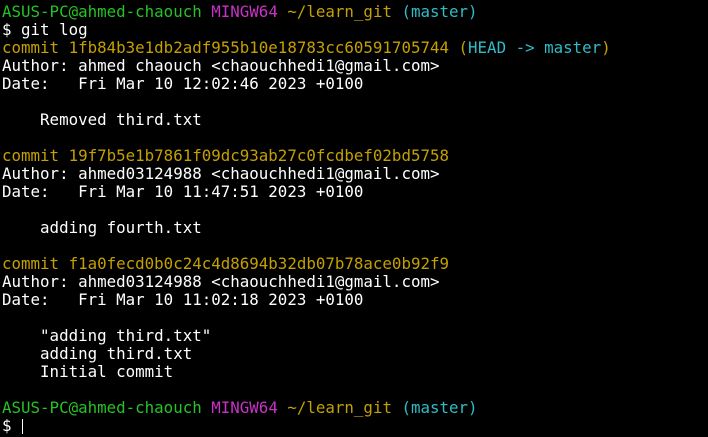 This screenshot has height=437, width=708. I want to click on input-prompt-symbol: $, so click(12, 425).